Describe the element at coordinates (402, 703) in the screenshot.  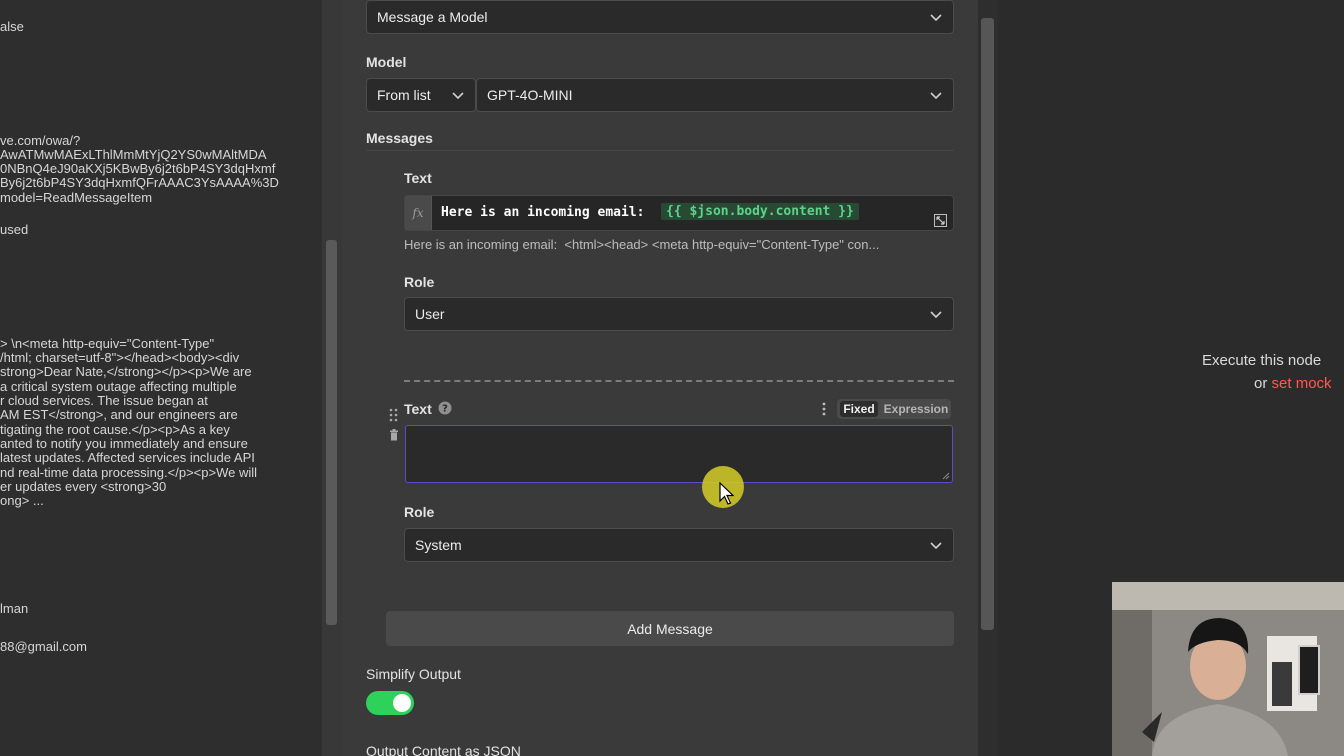
I see `switch-knob` at that location.